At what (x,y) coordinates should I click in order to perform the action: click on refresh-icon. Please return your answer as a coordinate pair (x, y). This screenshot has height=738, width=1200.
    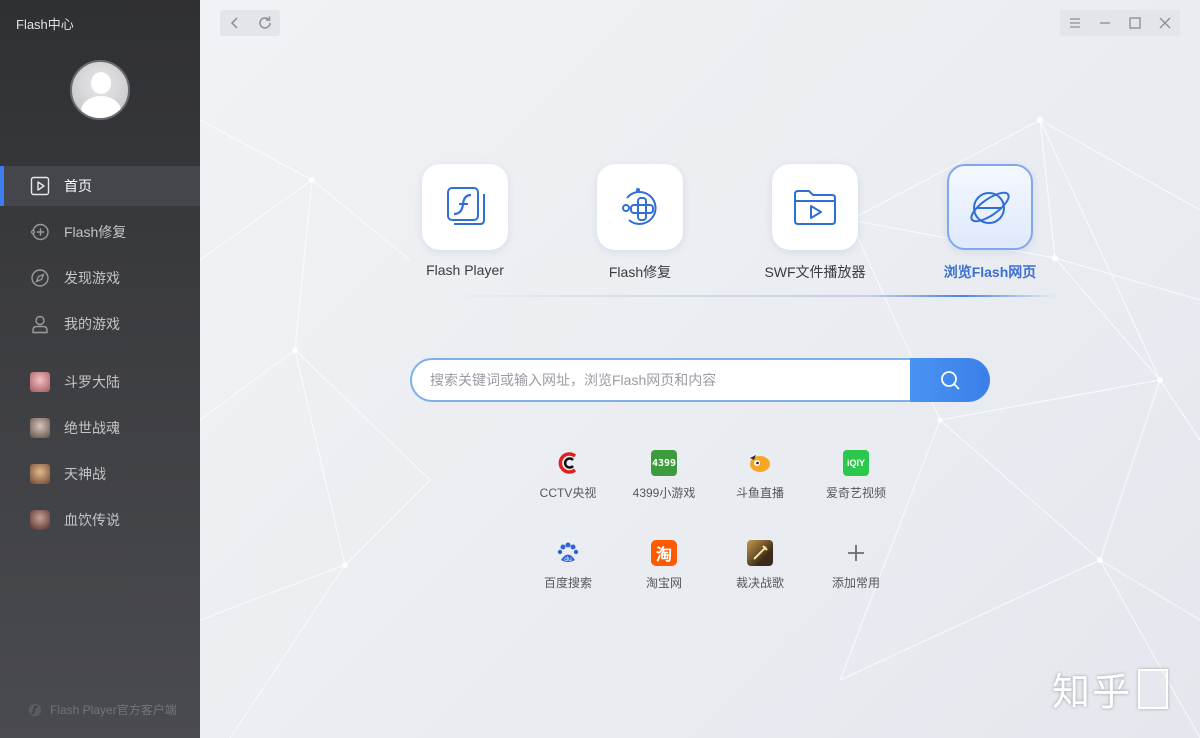
    Looking at the image, I should click on (265, 22).